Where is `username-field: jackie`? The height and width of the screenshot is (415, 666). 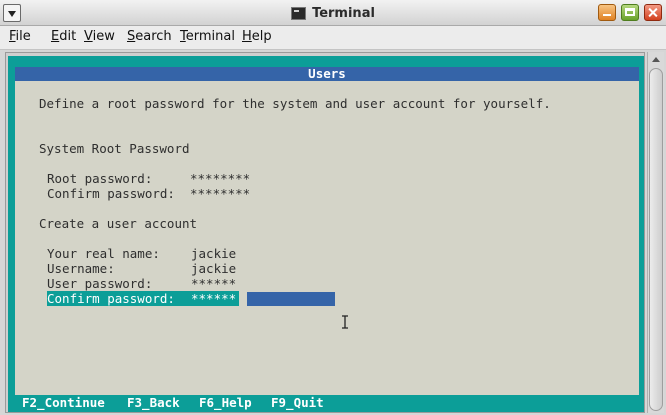 username-field: jackie is located at coordinates (213, 268).